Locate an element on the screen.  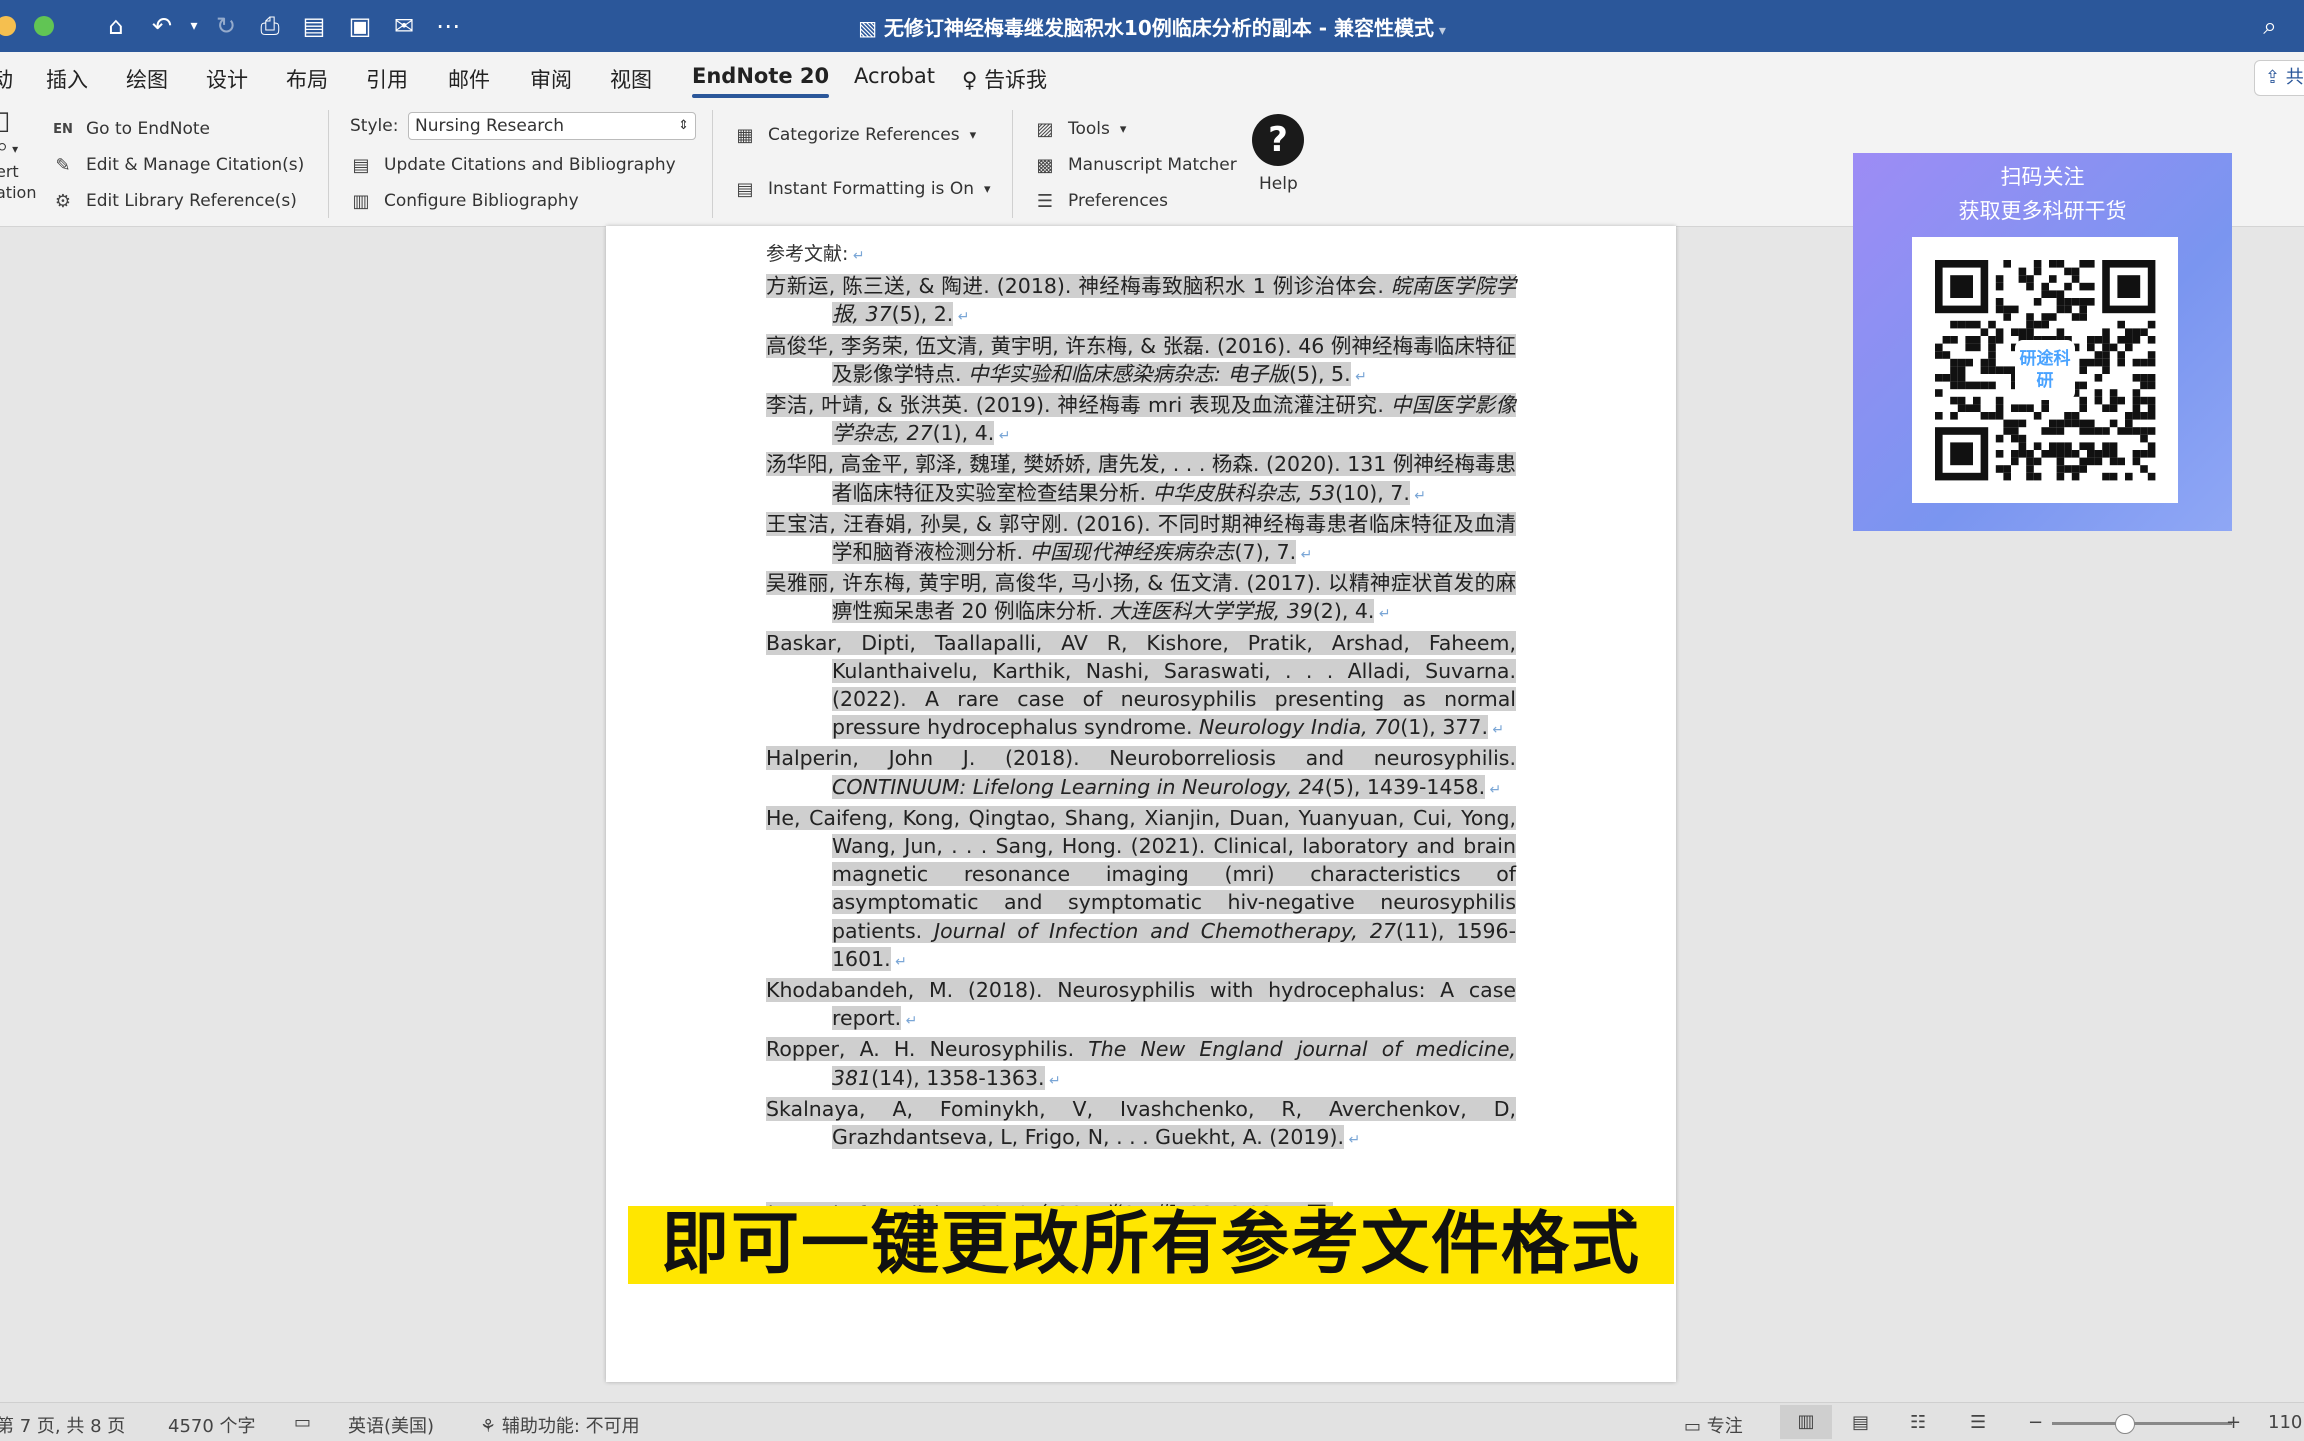
help-label: Help is located at coordinates (1278, 184).